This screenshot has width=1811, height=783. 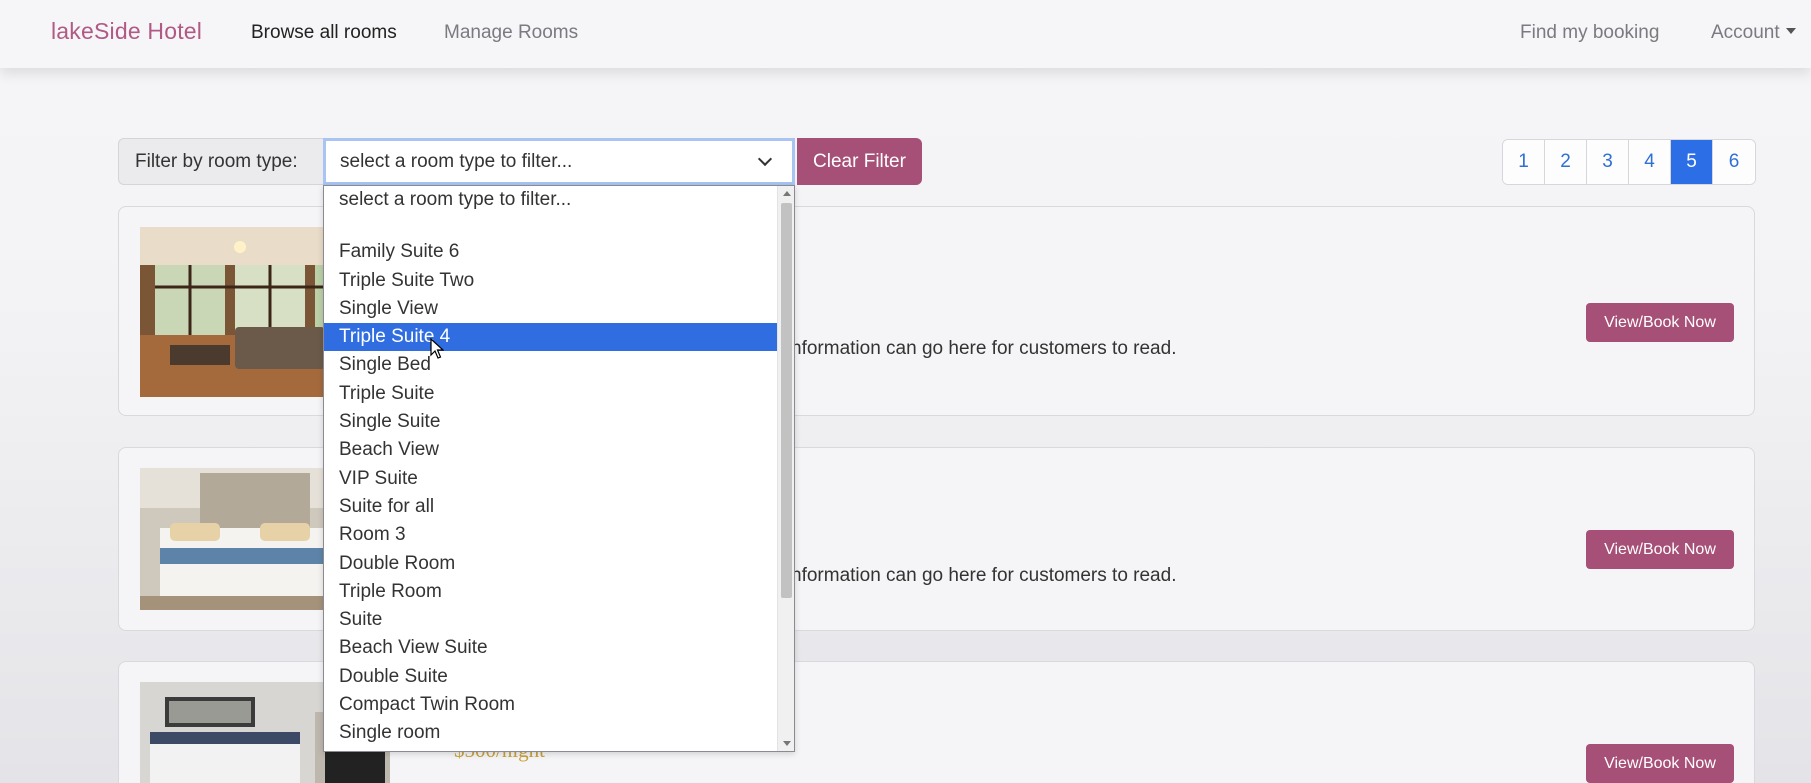 What do you see at coordinates (550, 365) in the screenshot?
I see `dropdown-option: Single Bed` at bounding box center [550, 365].